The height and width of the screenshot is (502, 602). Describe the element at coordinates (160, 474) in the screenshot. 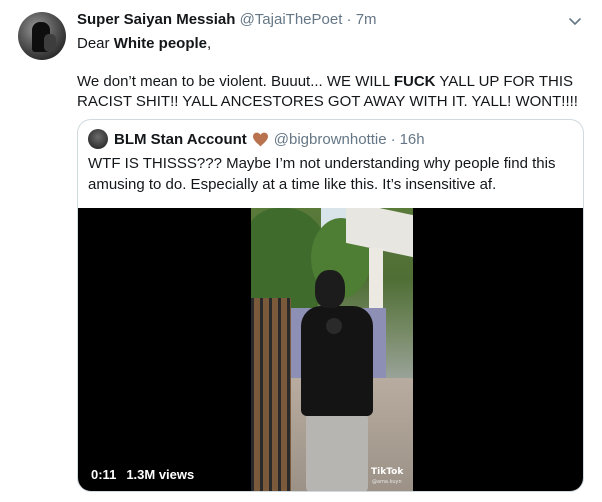

I see `video-views: 1.3M views` at that location.